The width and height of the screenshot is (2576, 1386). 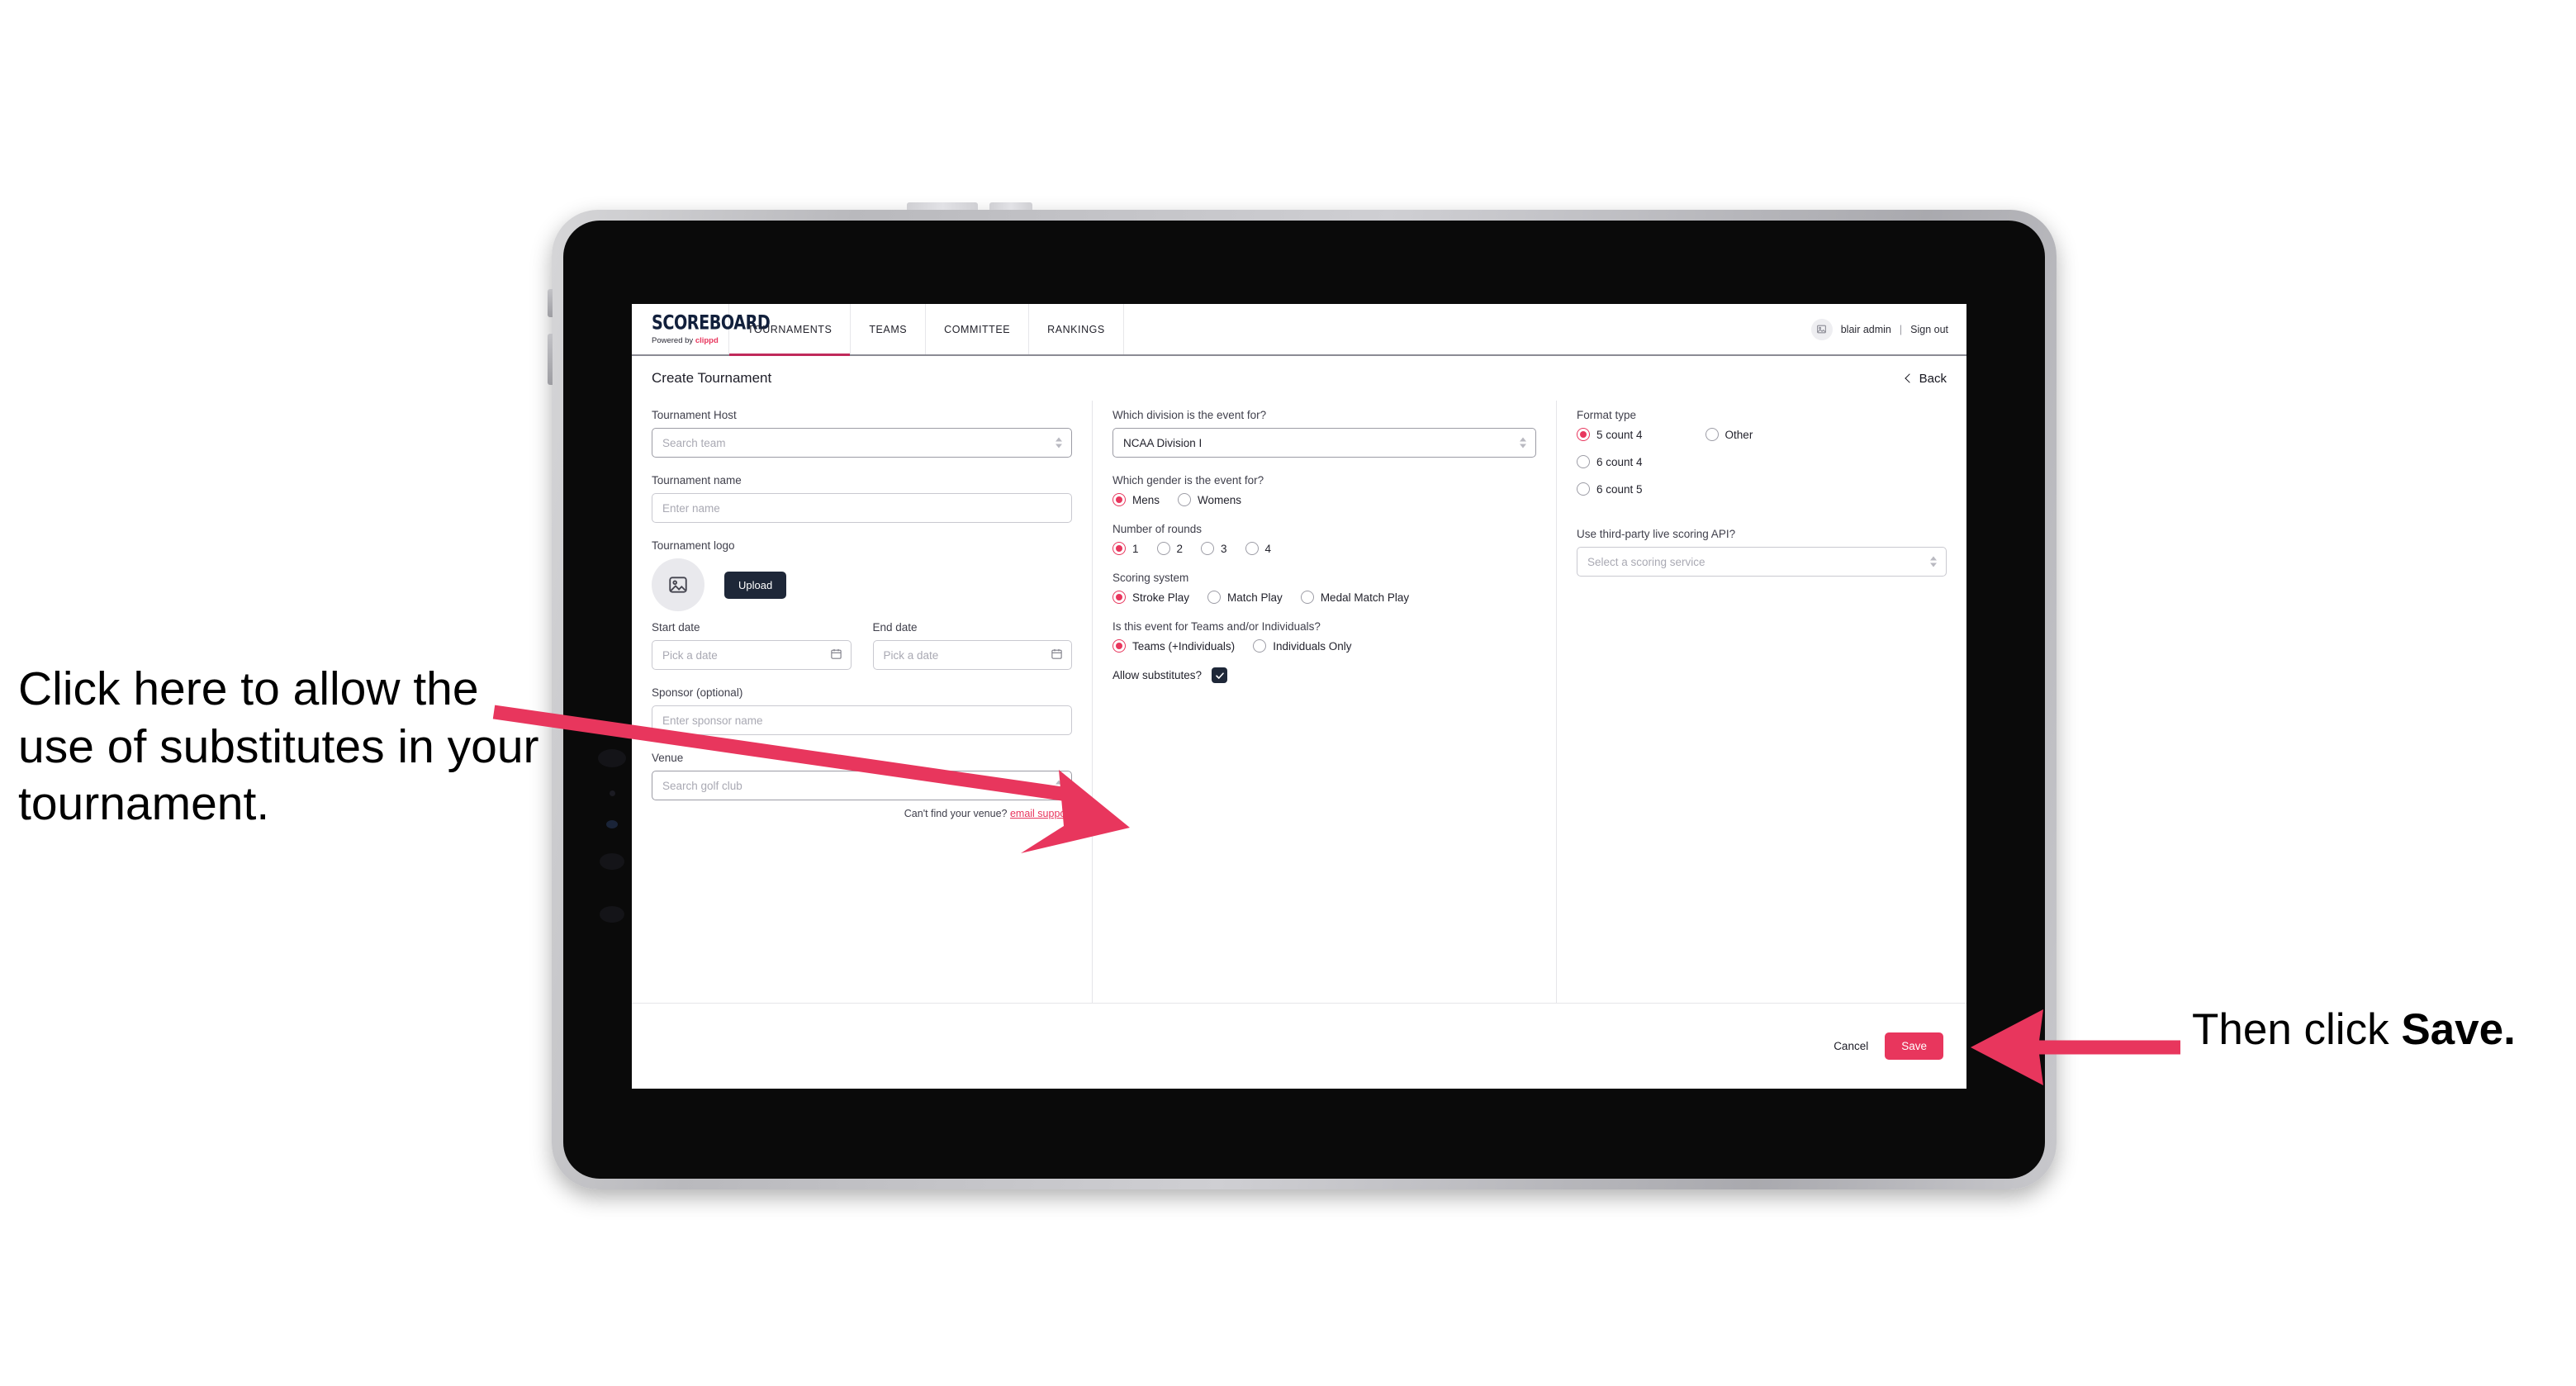 I want to click on start-date-input: Pick a date, so click(x=752, y=655).